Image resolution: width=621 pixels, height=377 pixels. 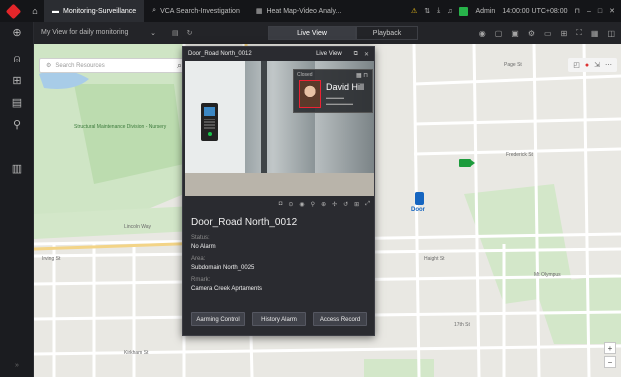 What do you see at coordinates (17, 199) in the screenshot?
I see `left-sidebar: ⊕ ⍝ ⊞ ▤ ⚲ ▥ »` at bounding box center [17, 199].